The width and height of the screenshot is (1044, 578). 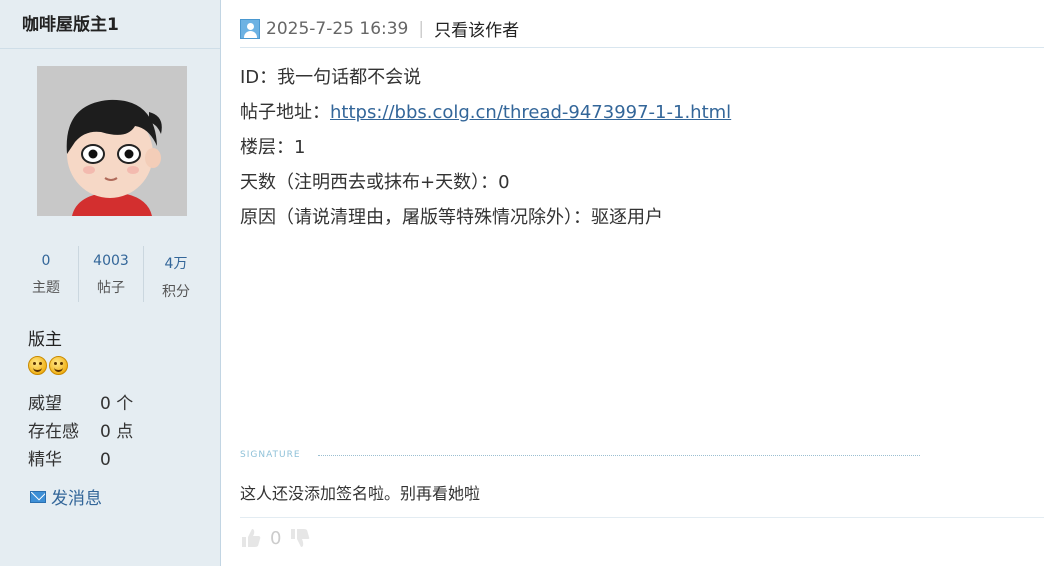 I want to click on stat-threads-label: 主题, so click(x=46, y=288).